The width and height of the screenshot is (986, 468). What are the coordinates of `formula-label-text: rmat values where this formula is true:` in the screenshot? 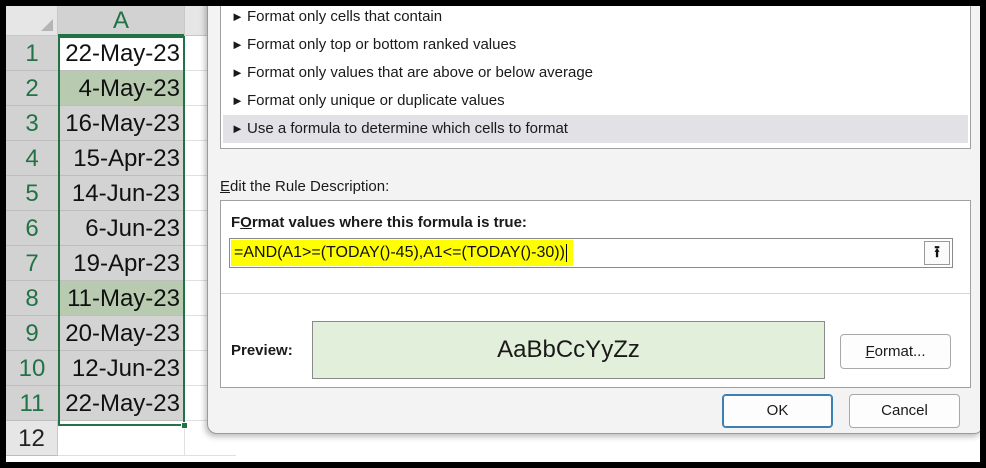 It's located at (389, 222).